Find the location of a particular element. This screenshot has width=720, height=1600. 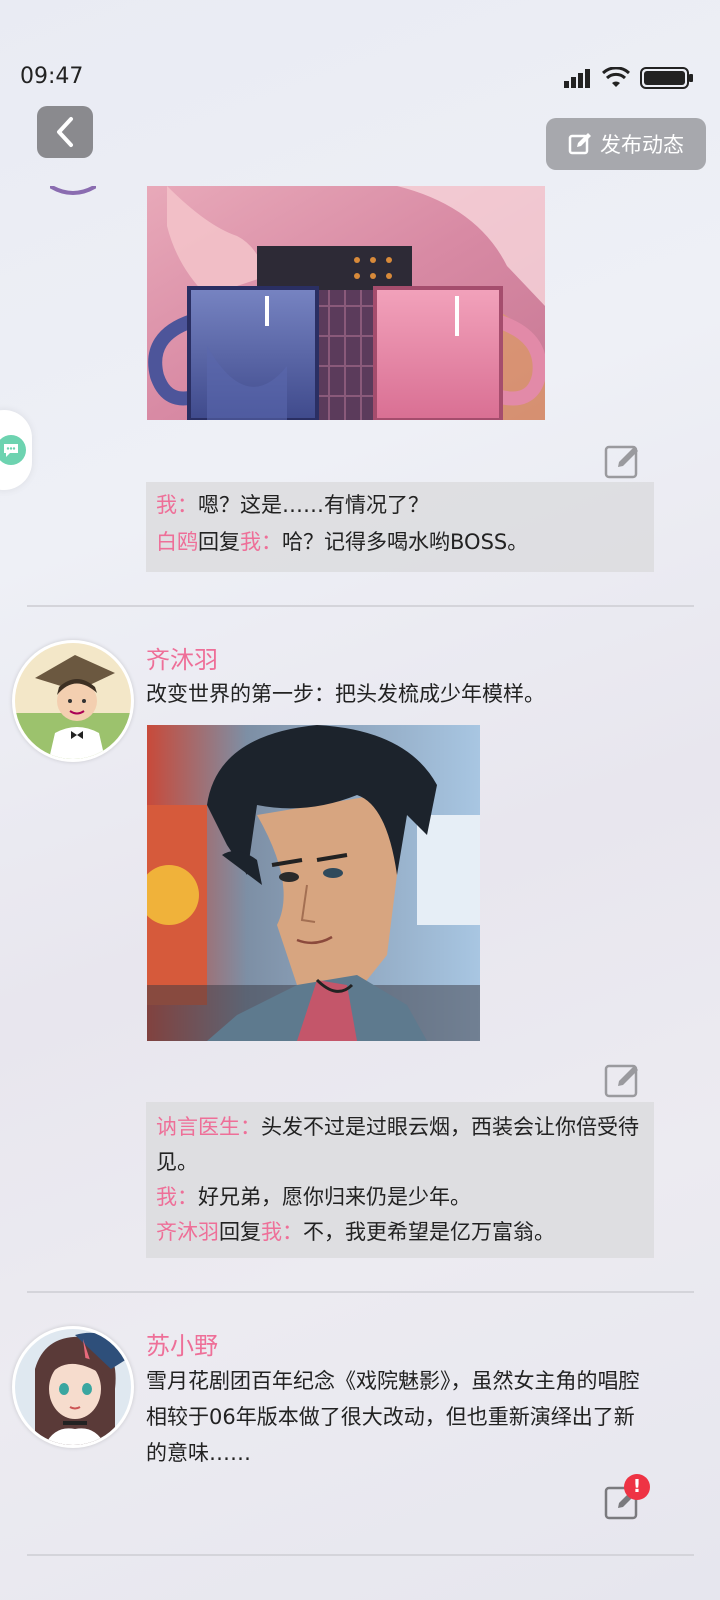

status-time: 09:47 is located at coordinates (52, 76).